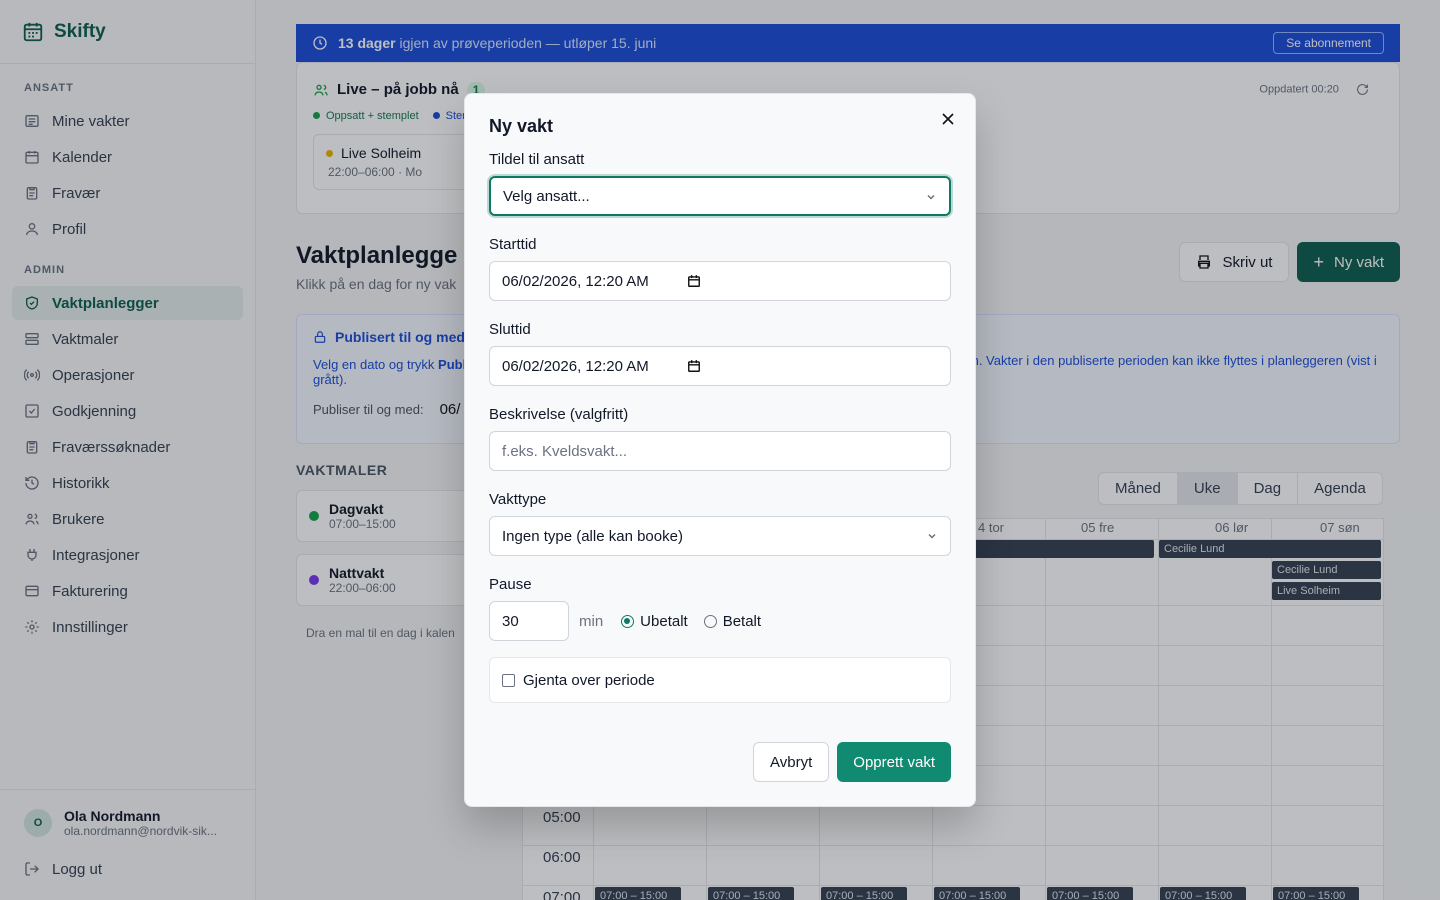 The height and width of the screenshot is (900, 1440). I want to click on assign-label: Tildel til ansatt, so click(537, 159).